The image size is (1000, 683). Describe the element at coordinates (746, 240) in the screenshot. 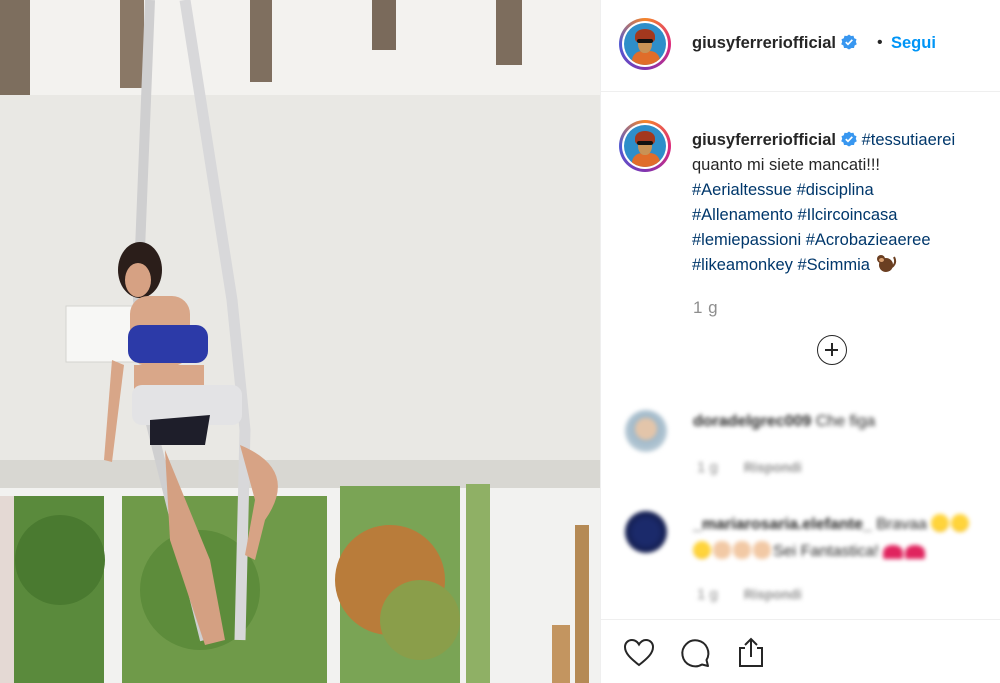

I see `hashtag-link: #lemiepassioni` at that location.